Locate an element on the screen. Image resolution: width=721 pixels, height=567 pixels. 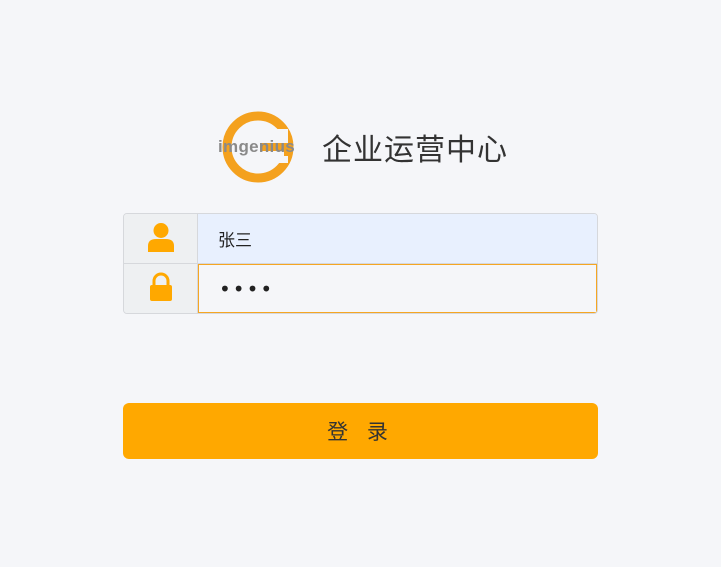
header: imgenius 企业运营中心 is located at coordinates (362, 147).